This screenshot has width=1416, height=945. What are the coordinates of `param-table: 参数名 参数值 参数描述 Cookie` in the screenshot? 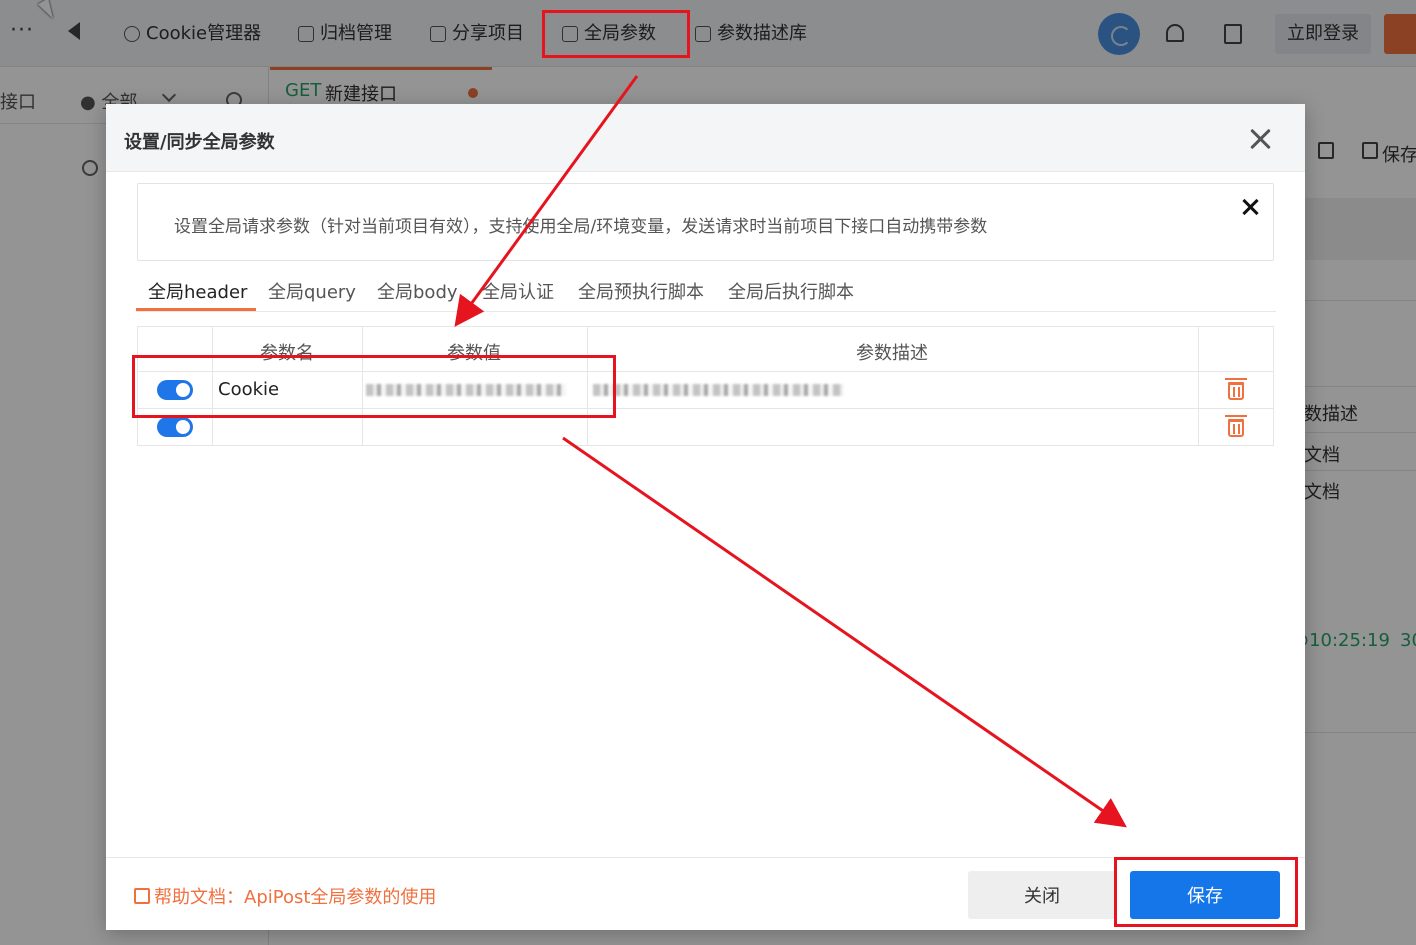 It's located at (705, 386).